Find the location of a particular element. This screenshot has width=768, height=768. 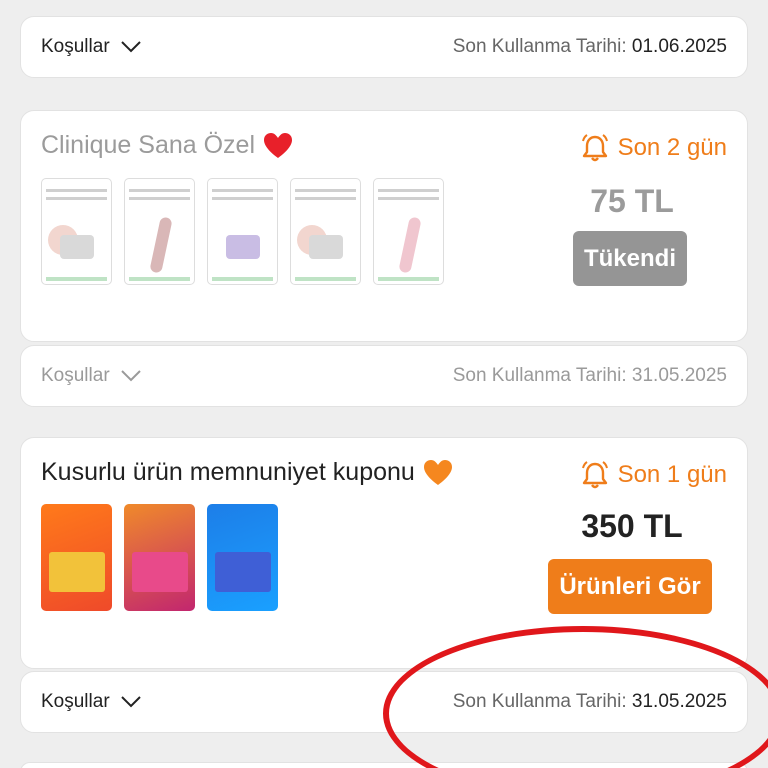

orange-heart-icon is located at coordinates (437, 472).